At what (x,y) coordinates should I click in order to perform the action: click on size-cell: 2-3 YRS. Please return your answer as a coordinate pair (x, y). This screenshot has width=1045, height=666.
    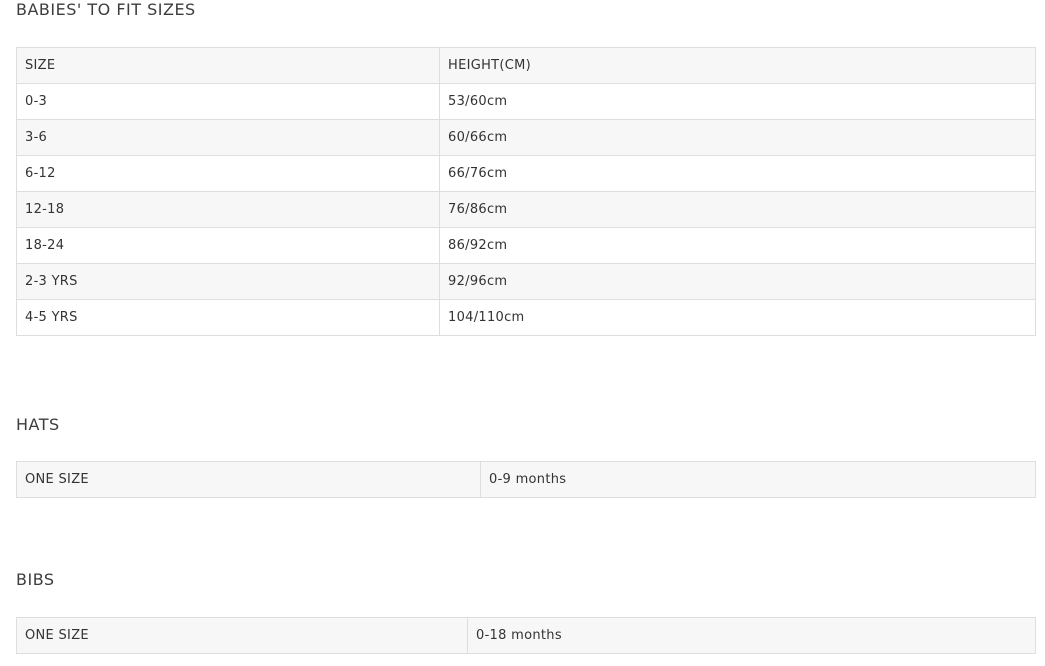
    Looking at the image, I should click on (228, 281).